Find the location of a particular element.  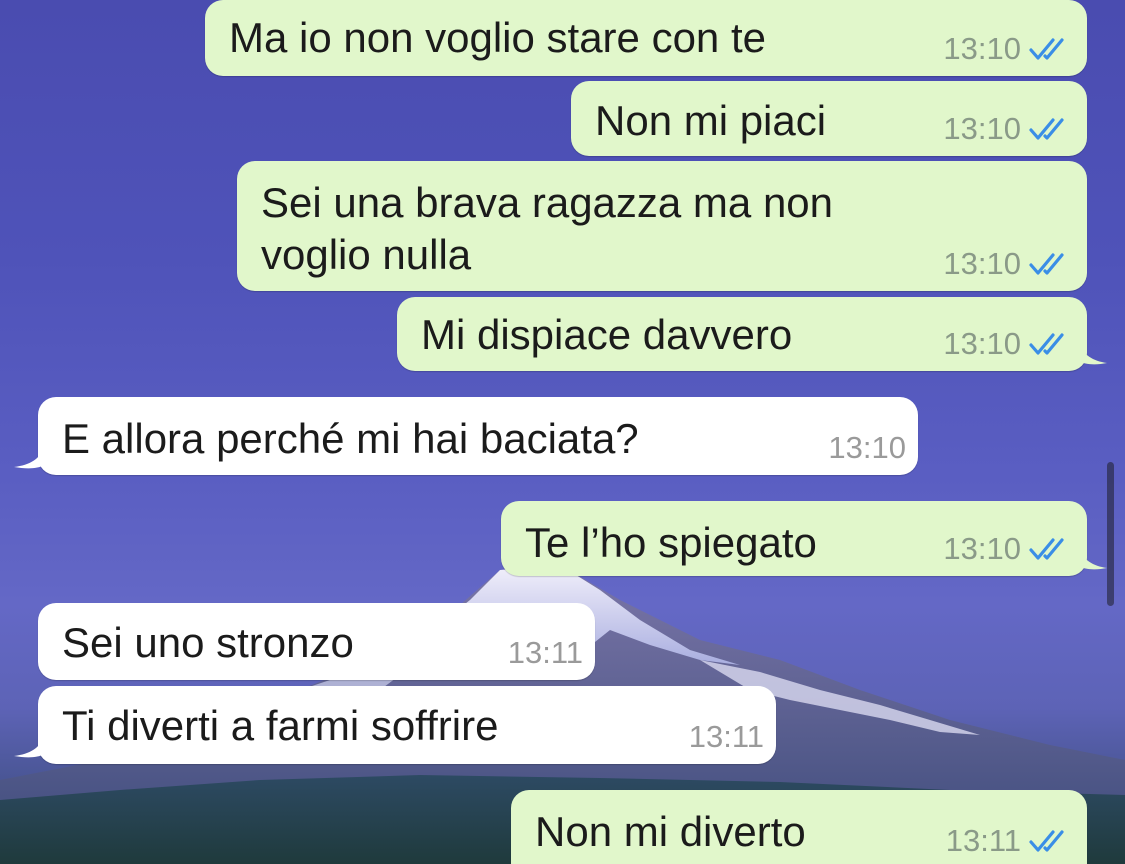

message-bubble-outgoing: Te l’ho spiegato 13:10 is located at coordinates (804, 538).